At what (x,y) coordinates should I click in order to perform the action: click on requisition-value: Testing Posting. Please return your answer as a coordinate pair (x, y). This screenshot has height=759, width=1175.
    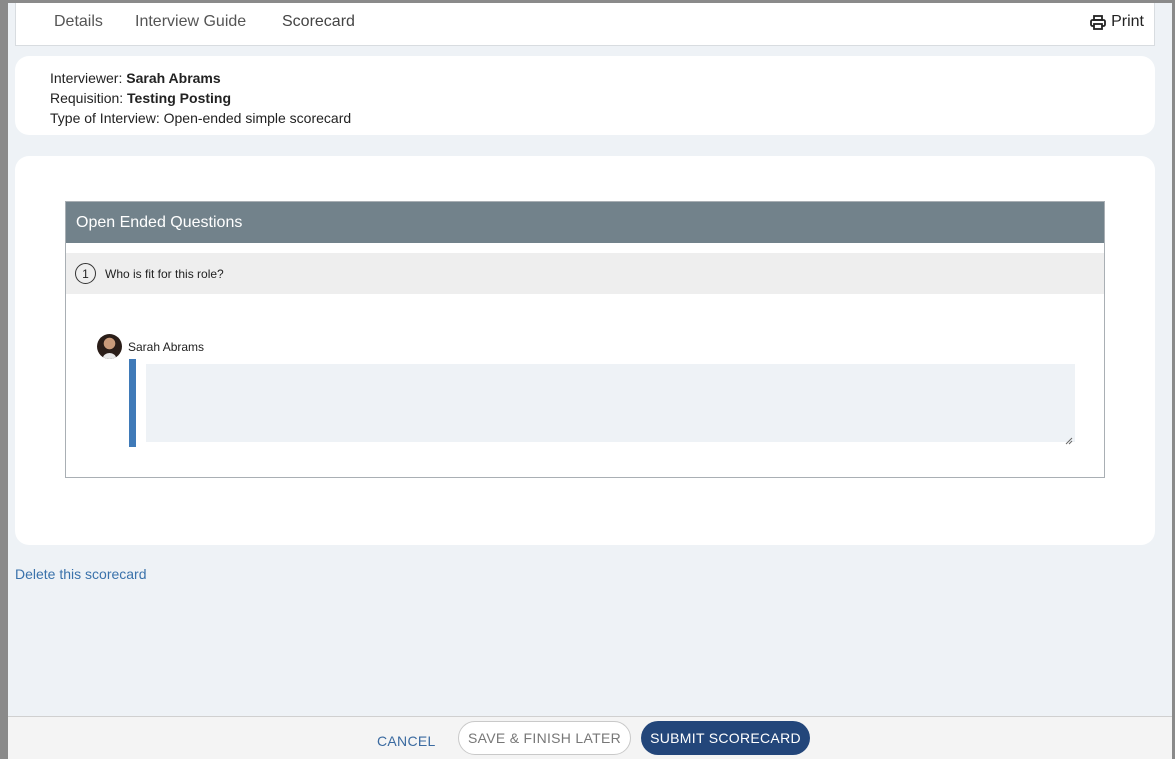
    Looking at the image, I should click on (179, 98).